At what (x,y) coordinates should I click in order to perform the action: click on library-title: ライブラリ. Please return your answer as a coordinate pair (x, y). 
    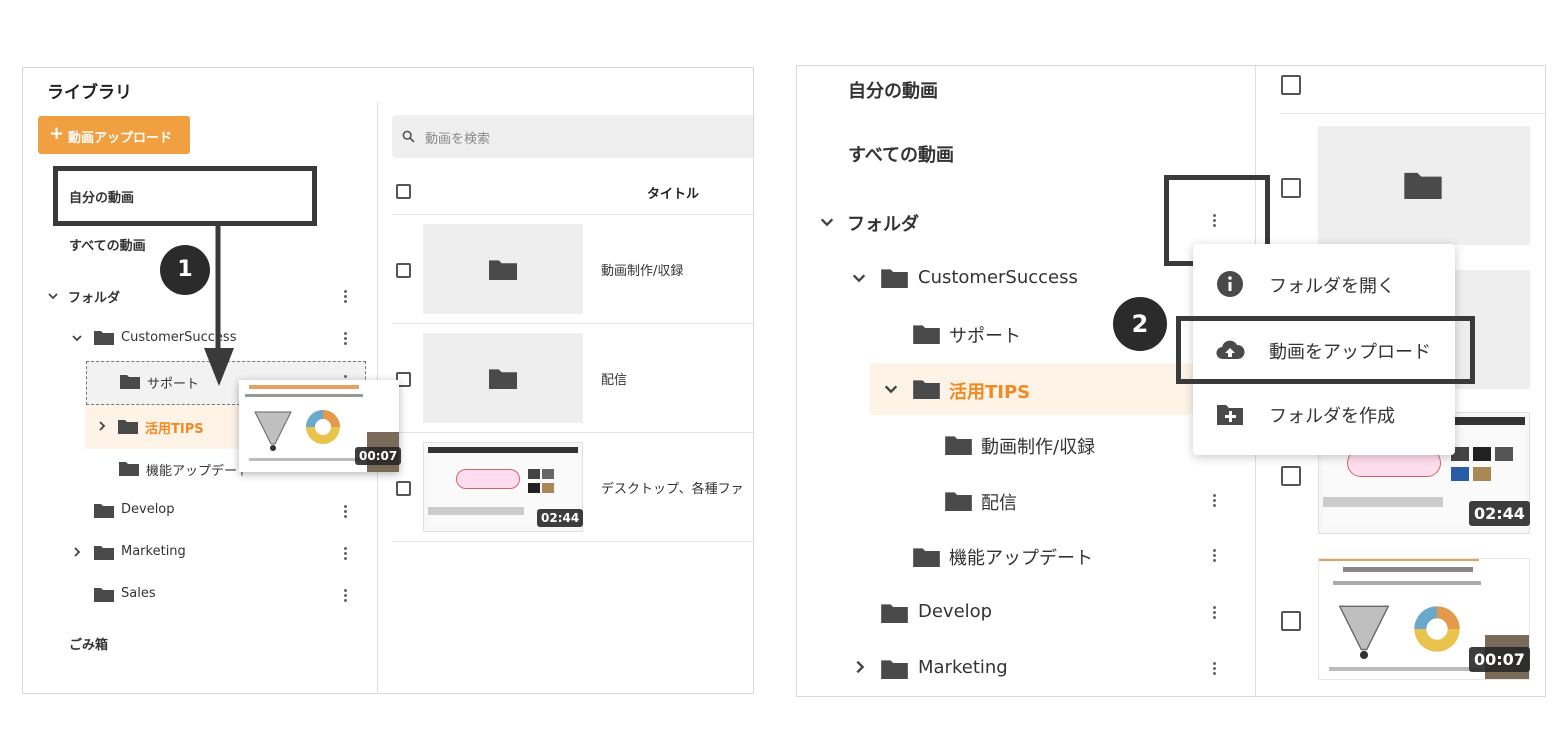
    Looking at the image, I should click on (89, 93).